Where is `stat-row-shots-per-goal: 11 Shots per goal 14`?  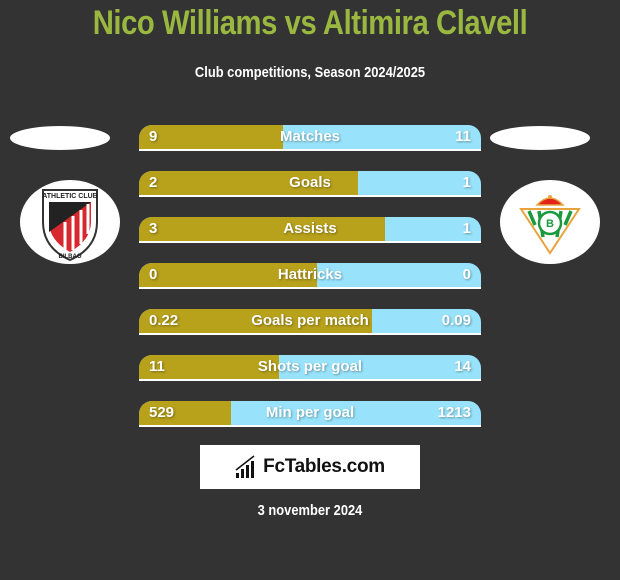
stat-row-shots-per-goal: 11 Shots per goal 14 is located at coordinates (310, 368).